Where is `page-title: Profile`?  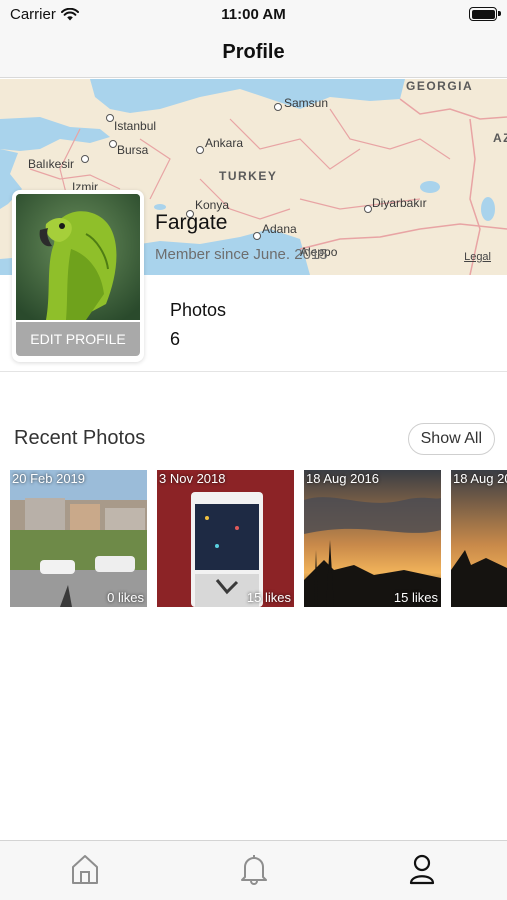
page-title: Profile is located at coordinates (253, 52).